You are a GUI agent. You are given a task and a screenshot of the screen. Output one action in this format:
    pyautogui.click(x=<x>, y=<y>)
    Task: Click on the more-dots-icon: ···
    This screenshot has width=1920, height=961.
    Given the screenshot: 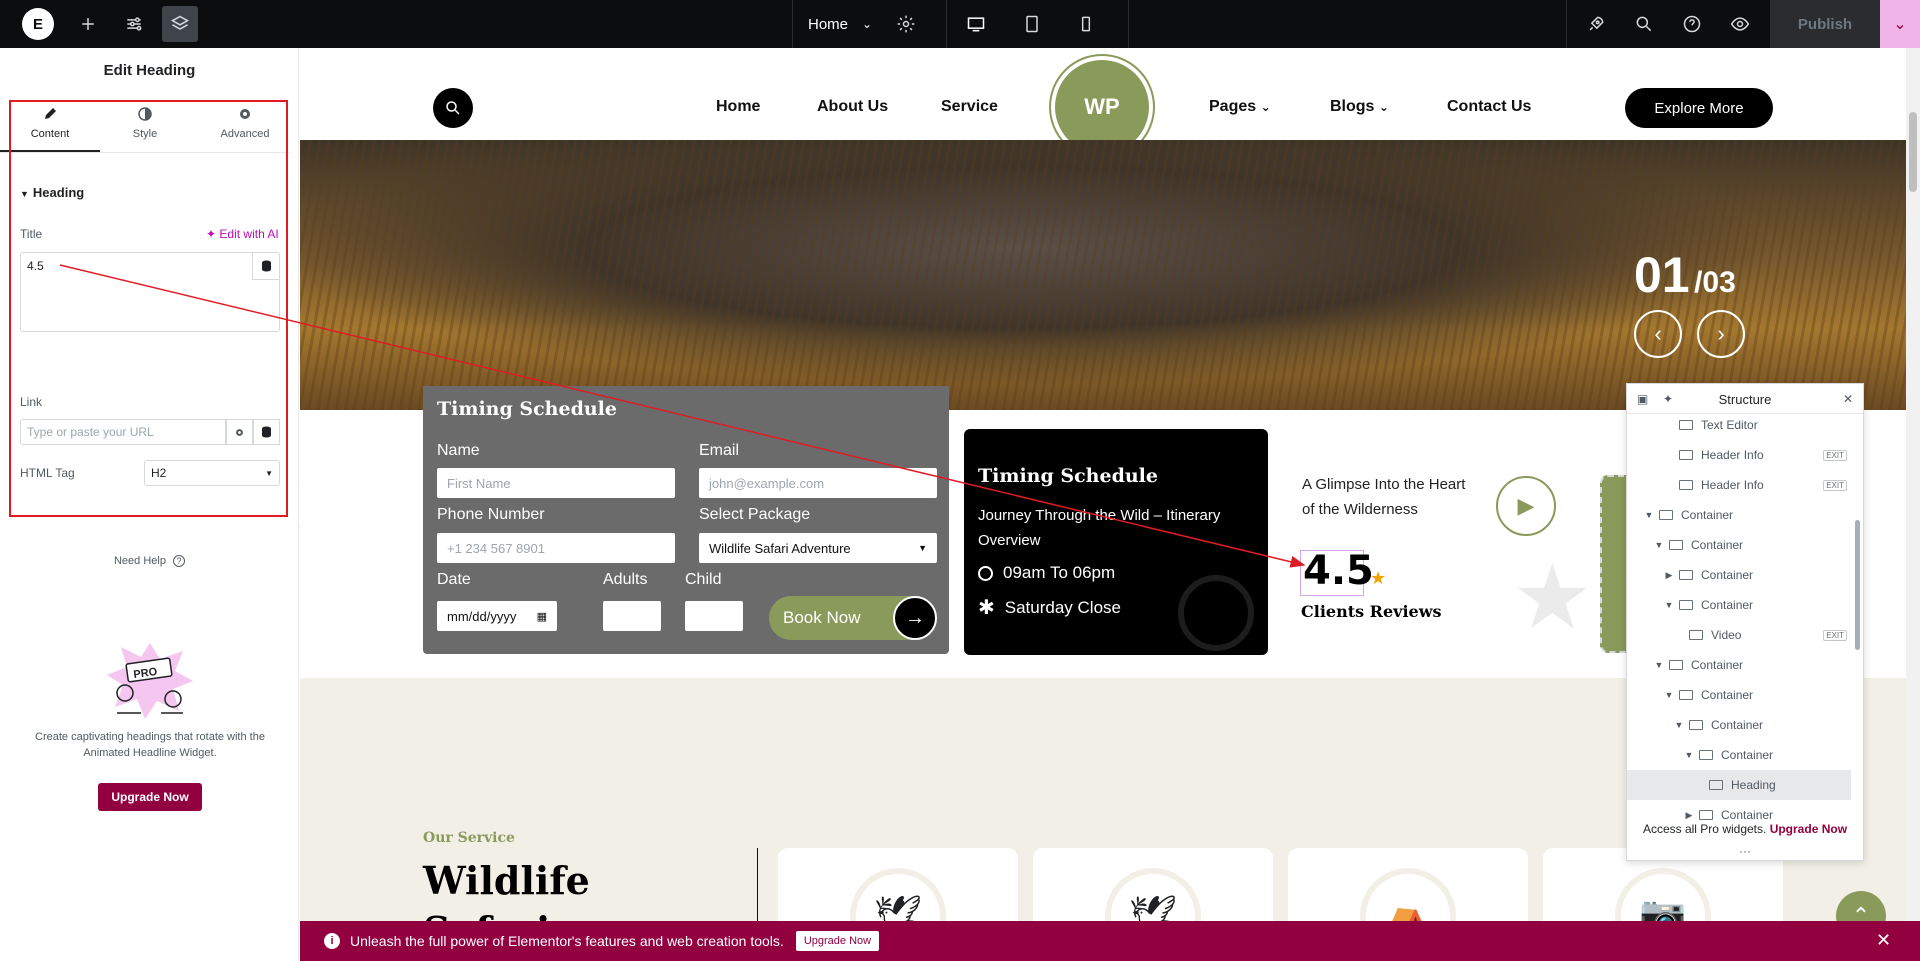 What is the action you would take?
    pyautogui.click(x=1745, y=851)
    